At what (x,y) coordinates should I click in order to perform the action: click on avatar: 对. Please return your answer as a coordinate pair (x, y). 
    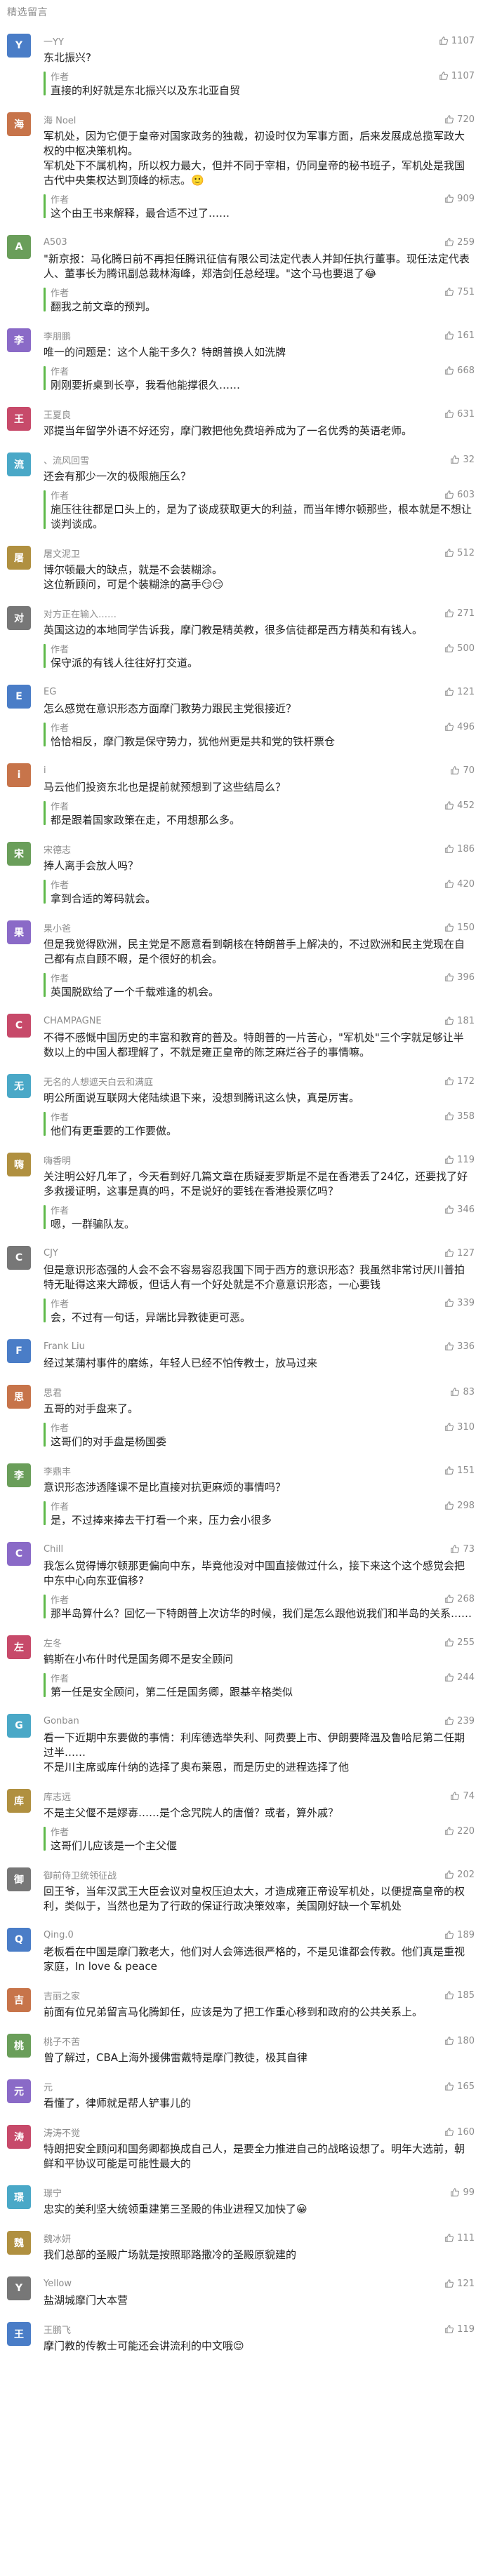
    Looking at the image, I should click on (19, 618).